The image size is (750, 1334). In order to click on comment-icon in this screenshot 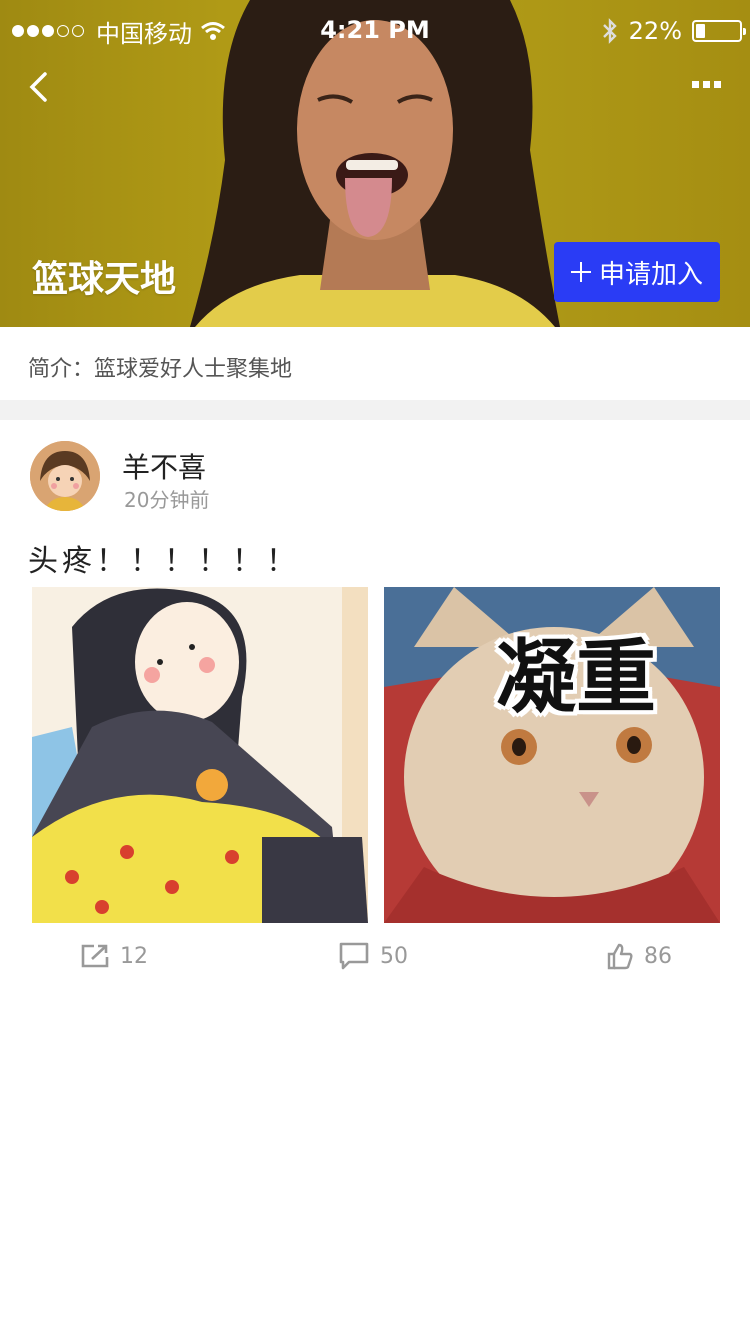, I will do `click(354, 956)`.